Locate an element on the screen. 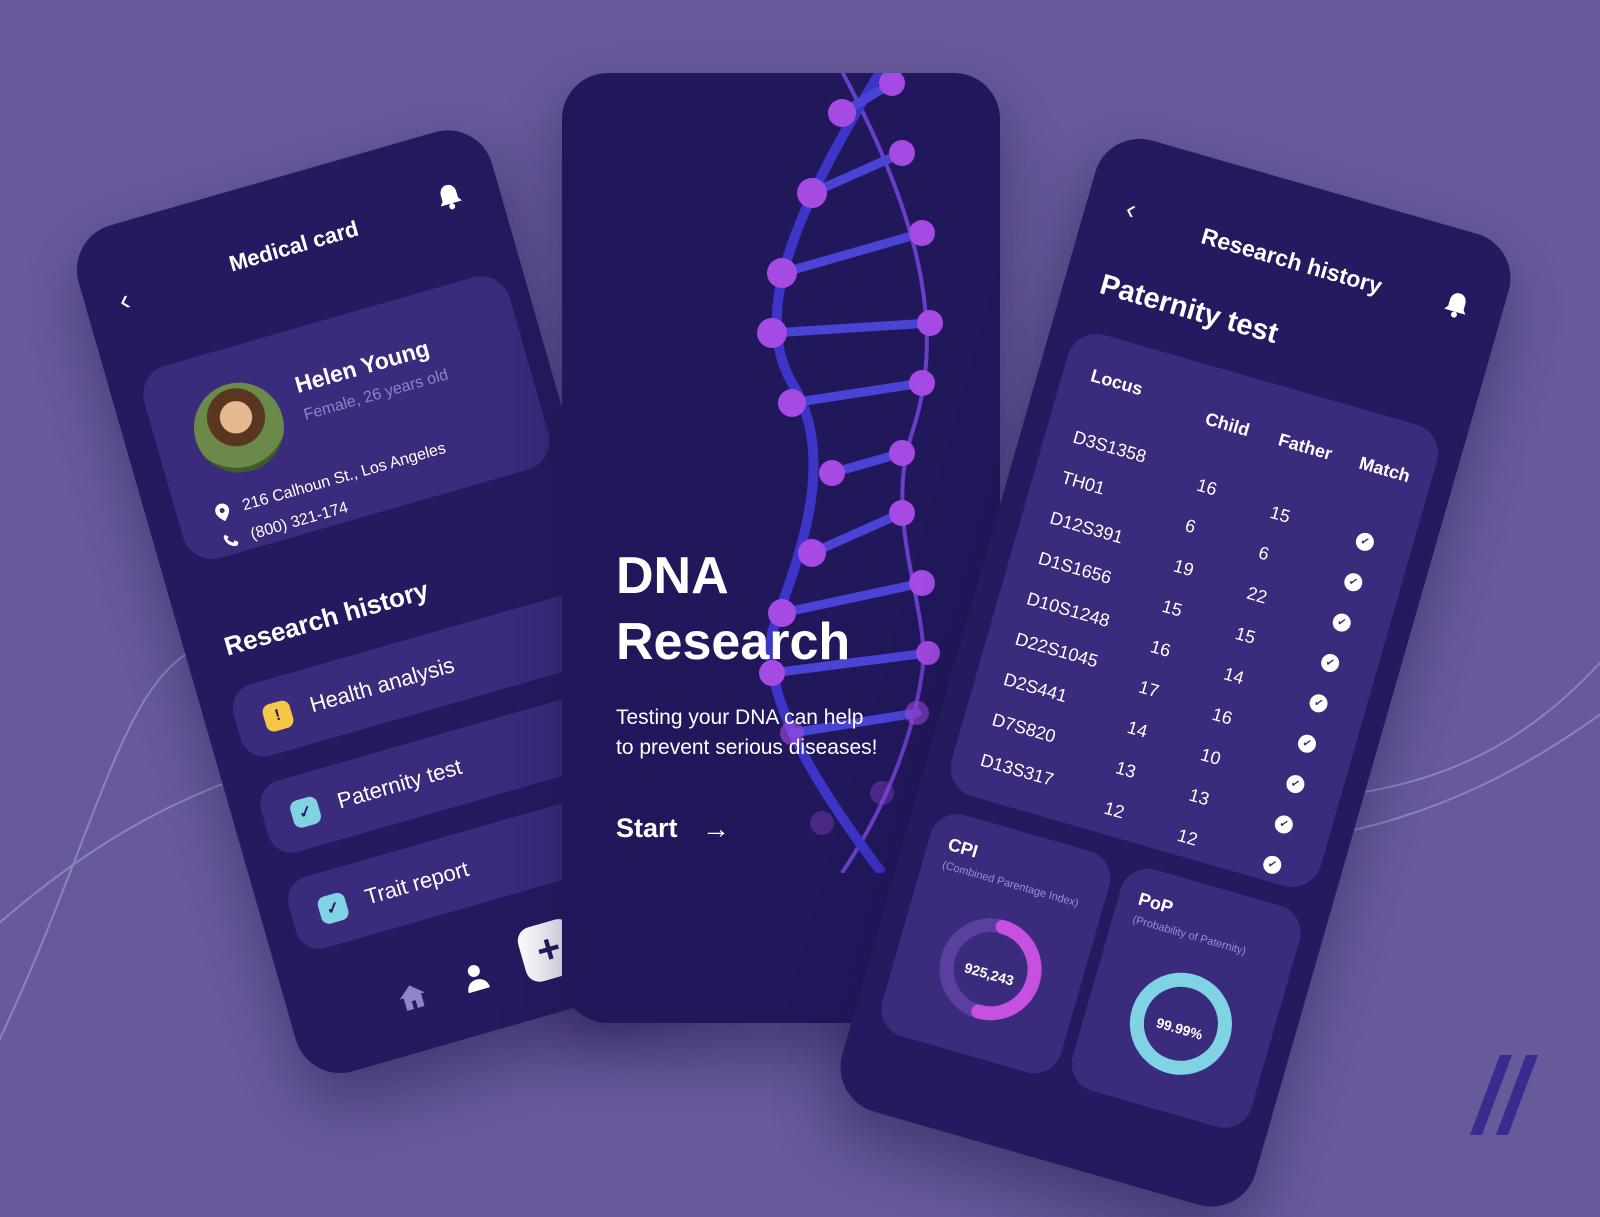 Image resolution: width=1600 pixels, height=1217 pixels. locus-cell: D1S1656 is located at coordinates (1075, 567).